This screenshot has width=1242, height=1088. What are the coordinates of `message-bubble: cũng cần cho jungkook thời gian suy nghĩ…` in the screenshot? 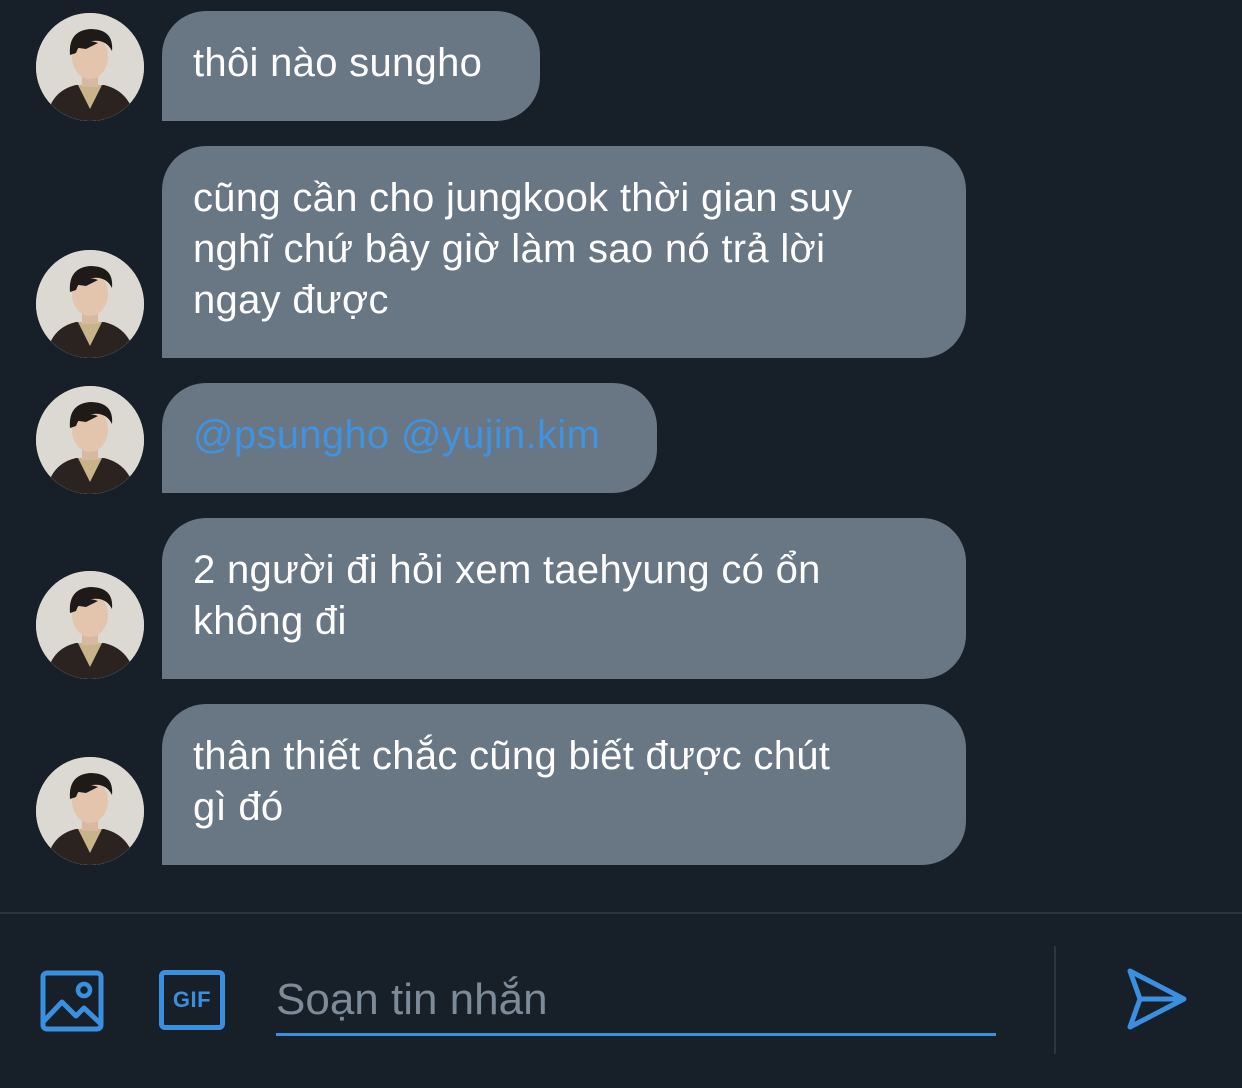 It's located at (564, 252).